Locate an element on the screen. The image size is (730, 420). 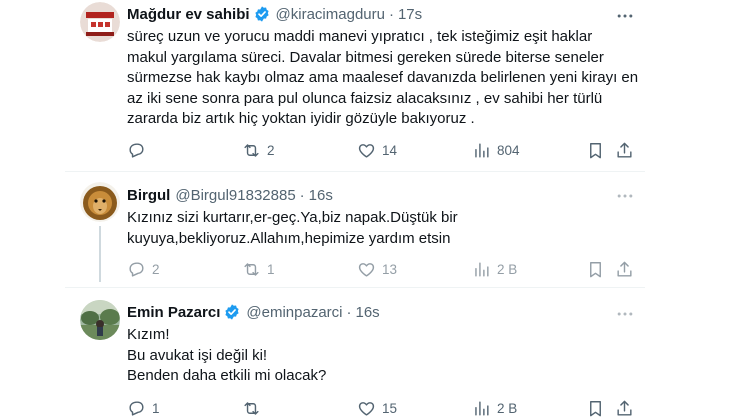
author-handle: @Birgul91832885 is located at coordinates (235, 195).